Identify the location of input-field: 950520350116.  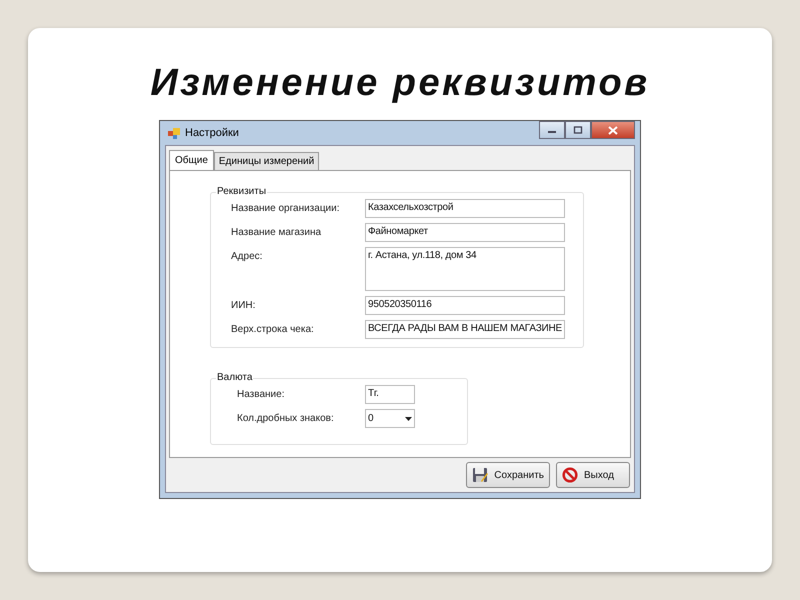
(465, 305).